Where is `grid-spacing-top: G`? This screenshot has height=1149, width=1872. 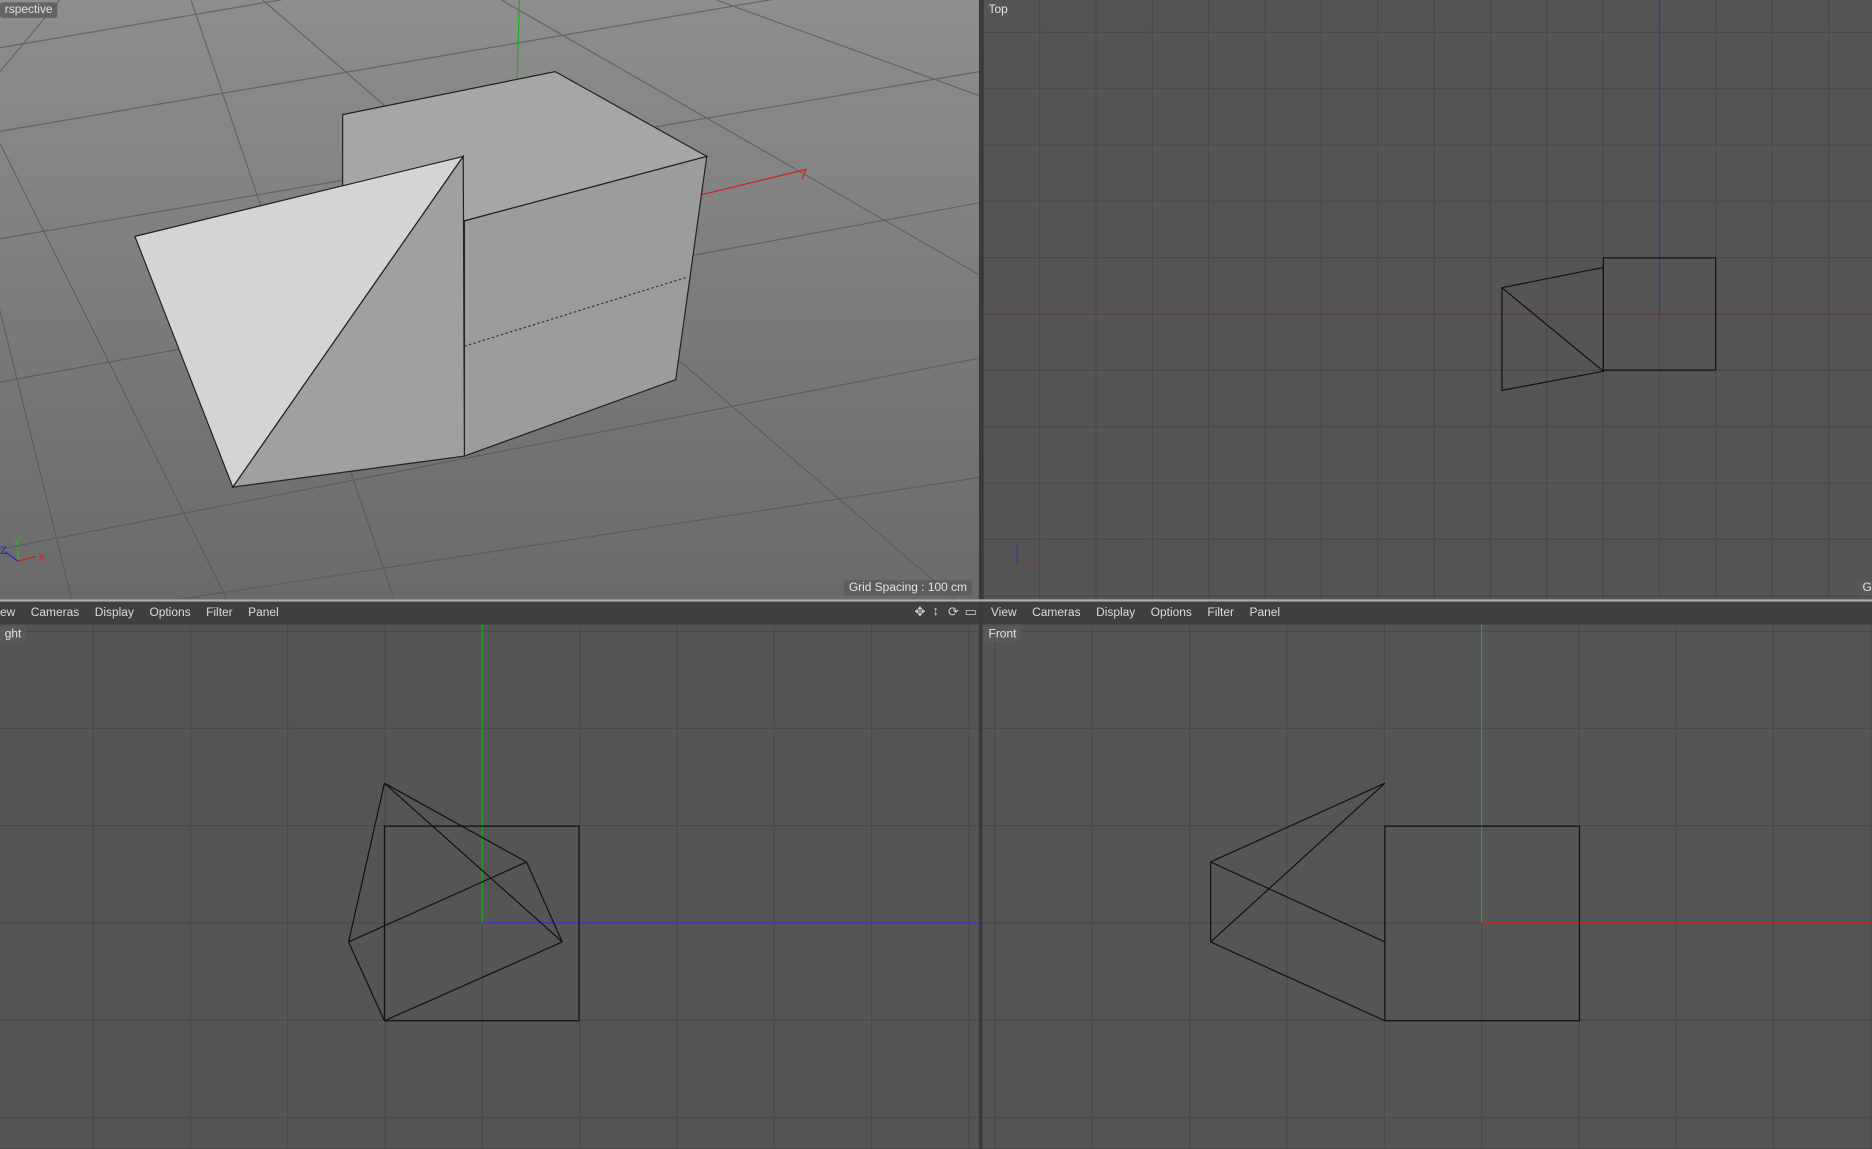
grid-spacing-top: G is located at coordinates (1864, 588).